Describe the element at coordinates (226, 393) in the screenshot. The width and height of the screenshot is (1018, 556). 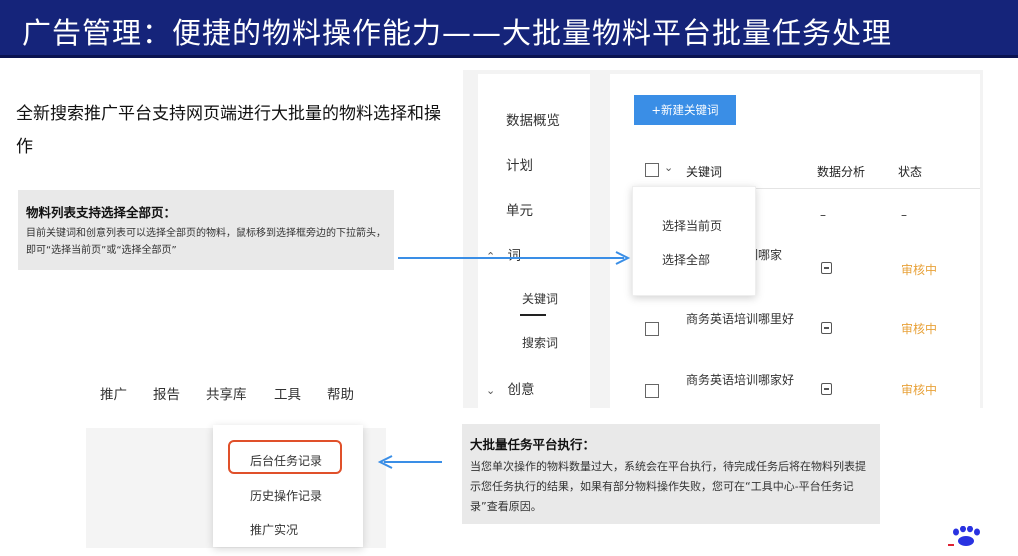
I see `nav-item-shared-library: 共享库` at that location.